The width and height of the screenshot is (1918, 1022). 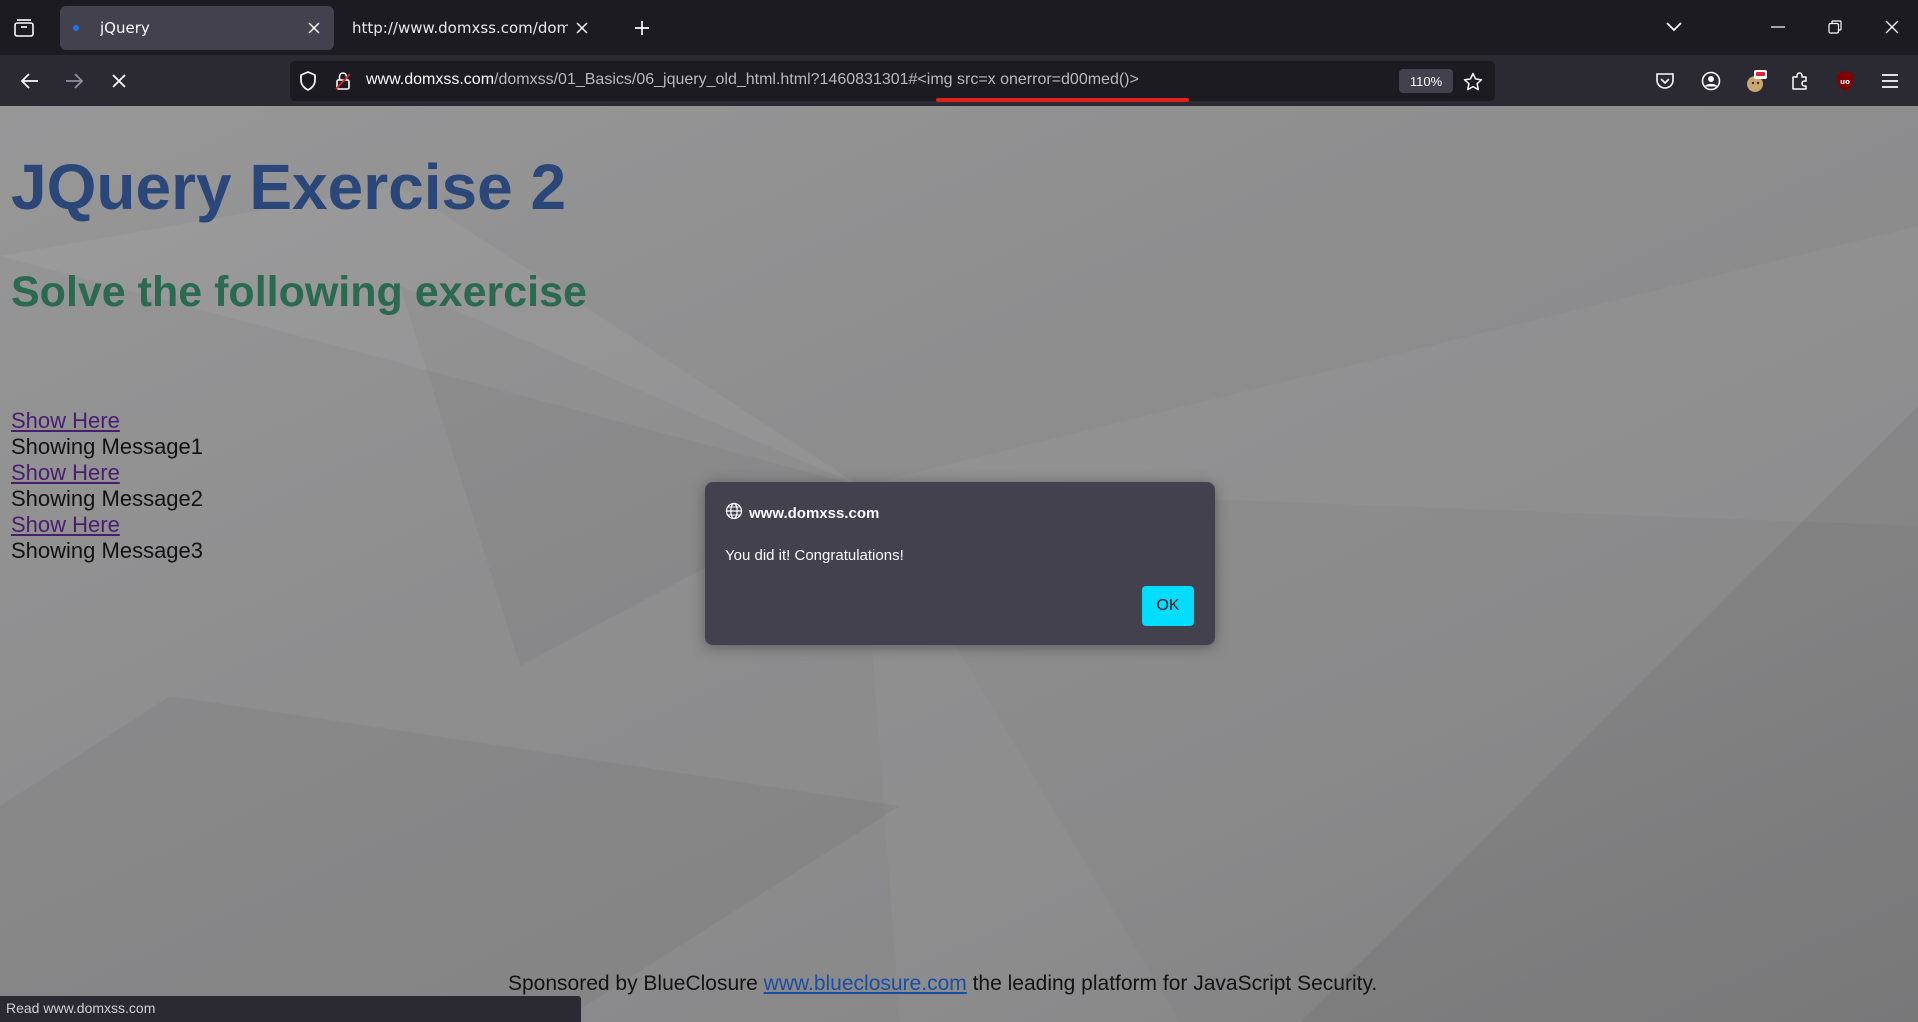 I want to click on url-fragment: #<img src=x onerror=d00med()>, so click(x=1023, y=79).